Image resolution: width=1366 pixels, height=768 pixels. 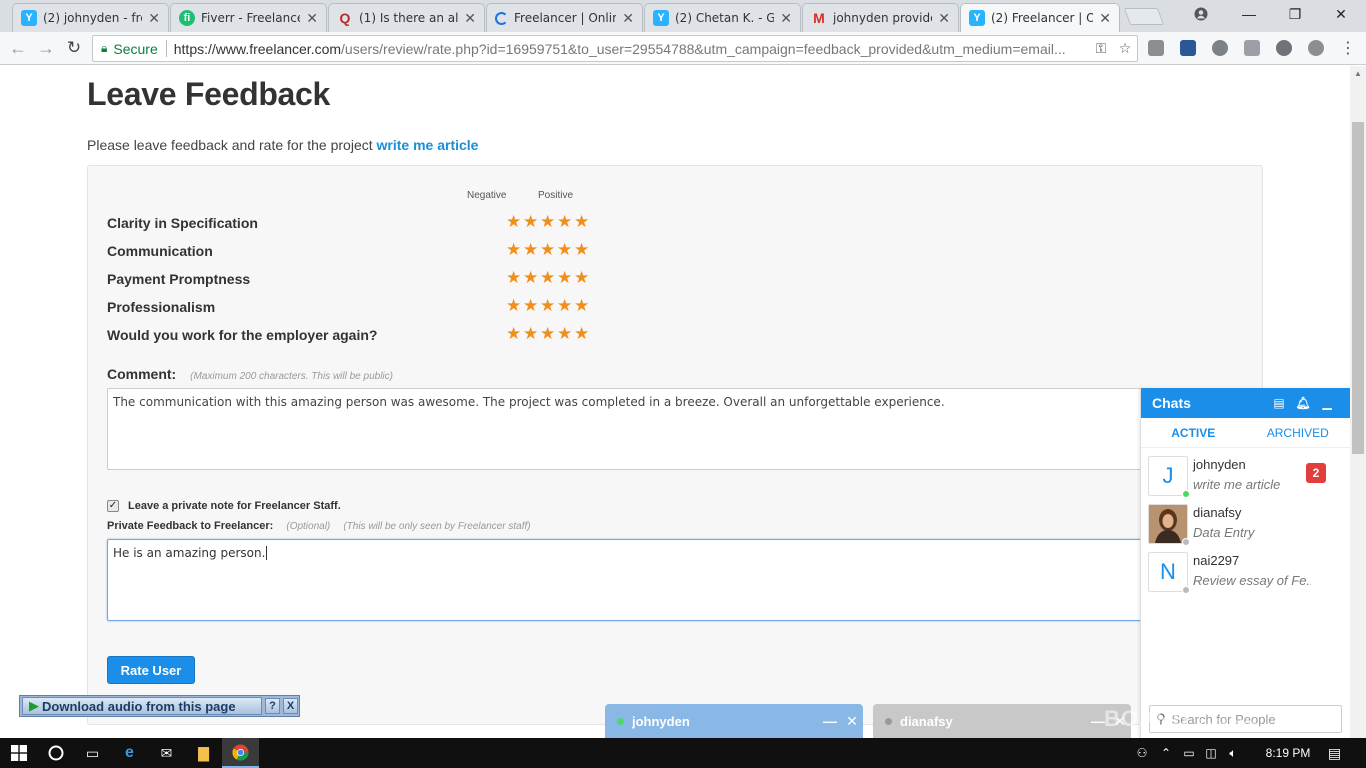 I want to click on browser-tab-active: Y (2) Freelancer | On ✕, so click(x=1040, y=17).